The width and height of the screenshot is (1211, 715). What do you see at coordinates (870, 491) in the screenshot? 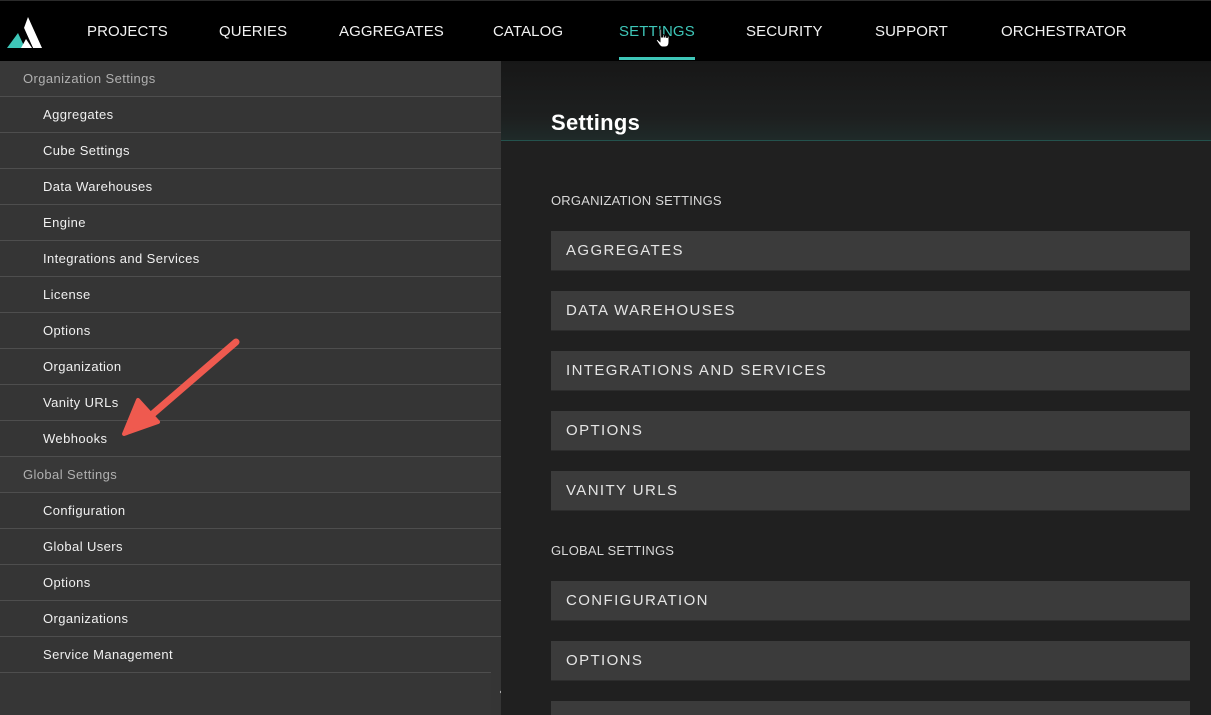
I see `card-vanity-urls: VANITY URLS` at bounding box center [870, 491].